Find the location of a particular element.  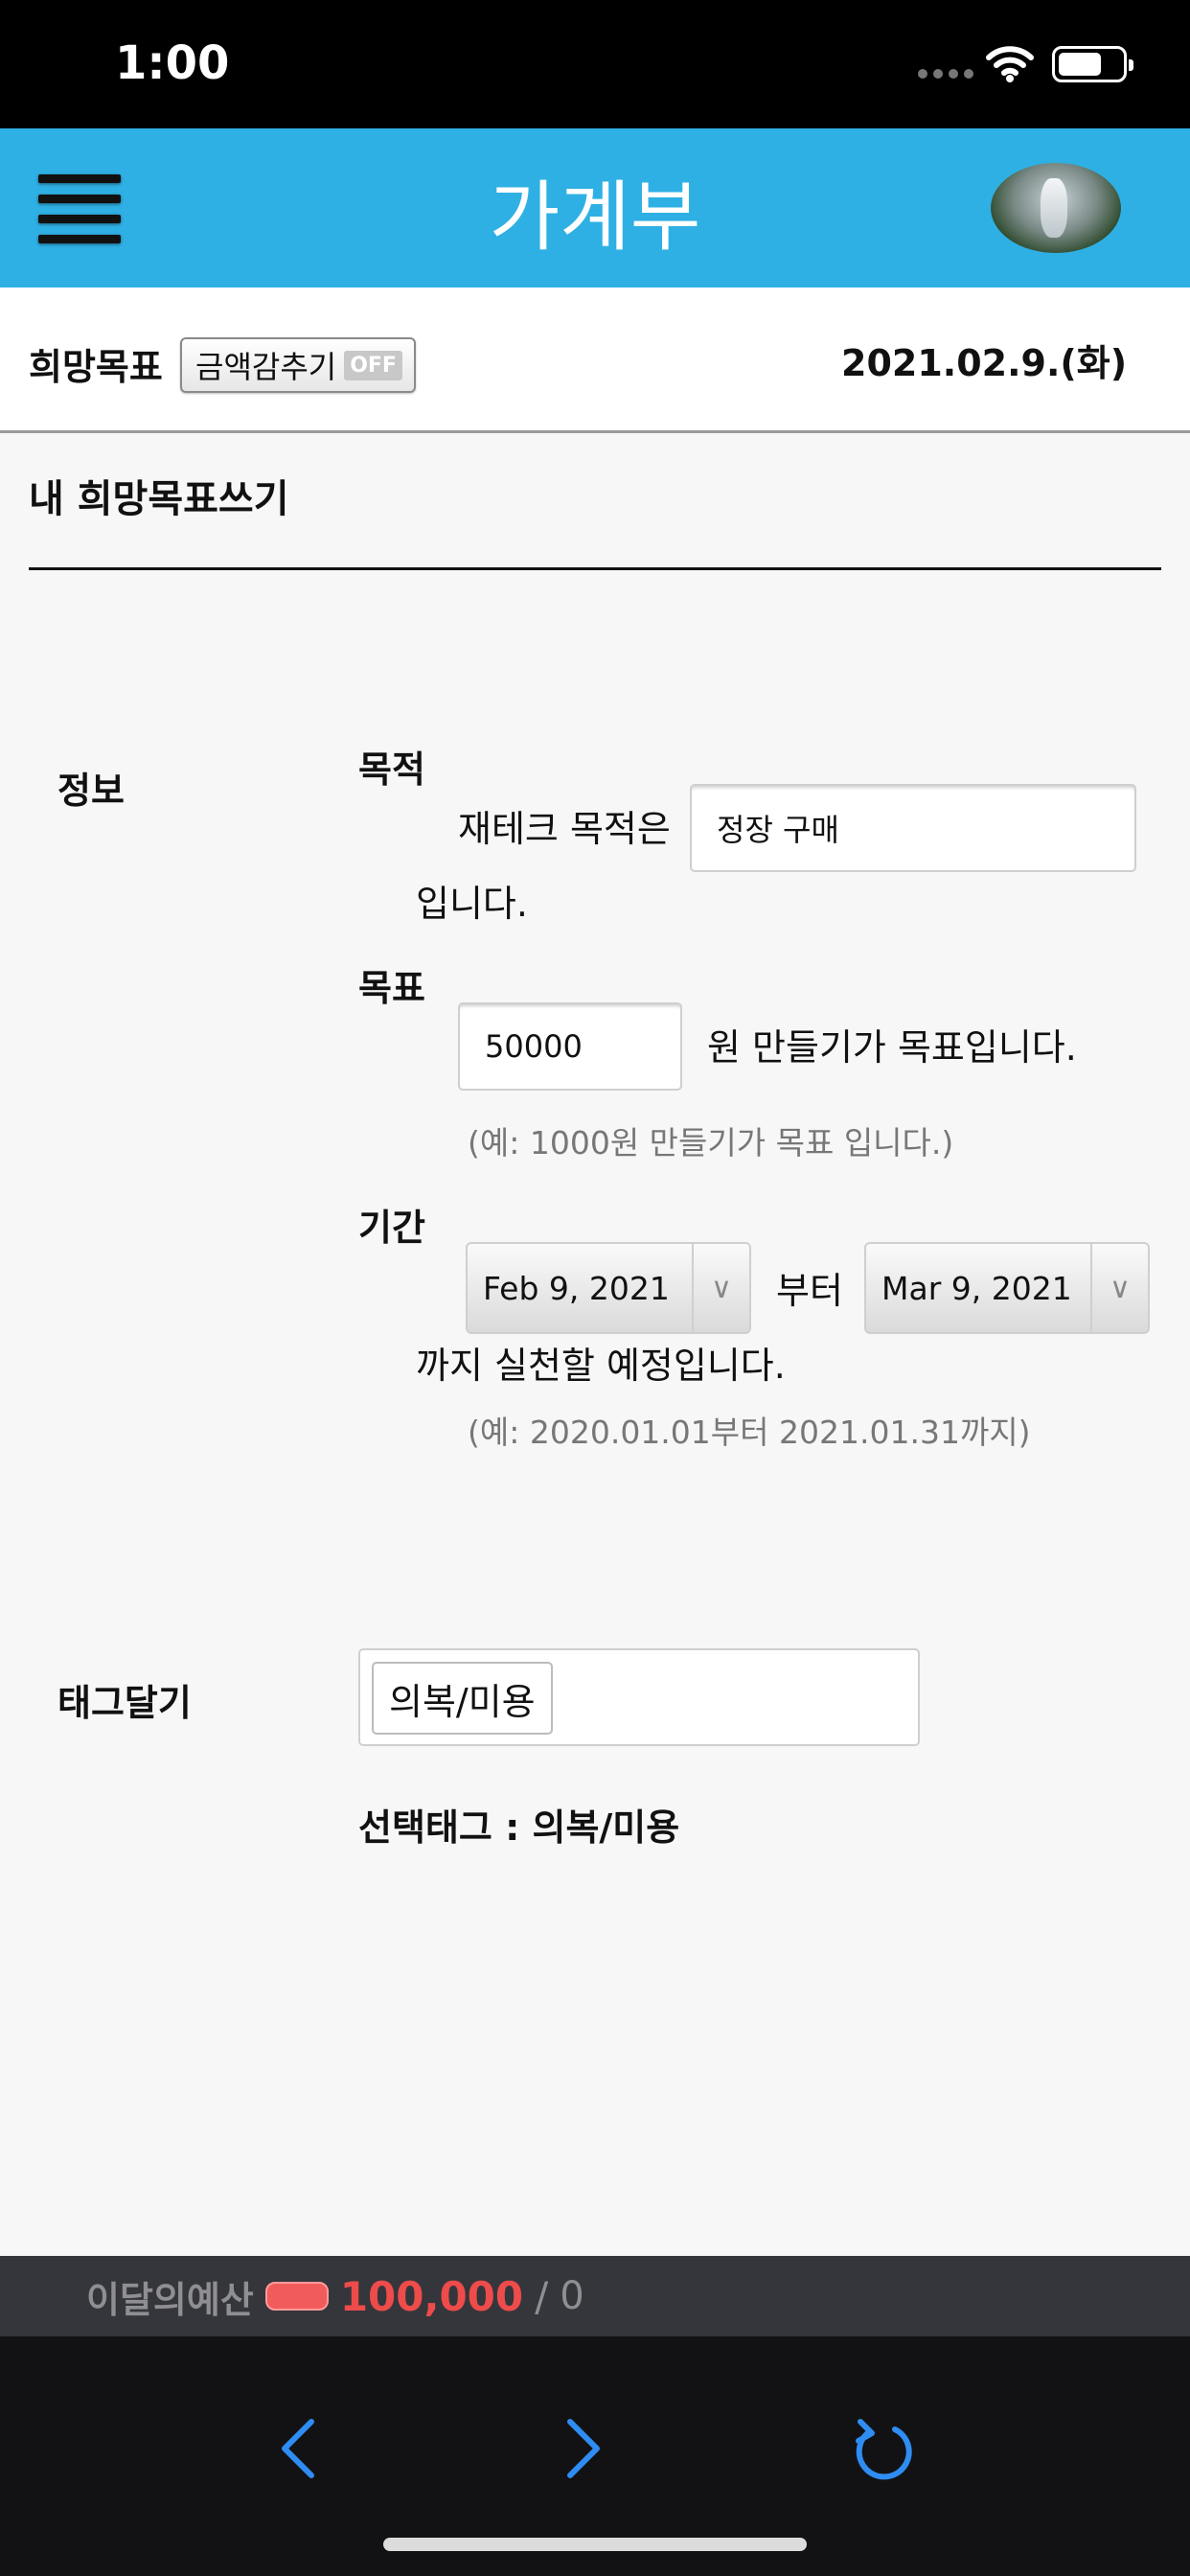

period-label: 기간 is located at coordinates (391, 1228).